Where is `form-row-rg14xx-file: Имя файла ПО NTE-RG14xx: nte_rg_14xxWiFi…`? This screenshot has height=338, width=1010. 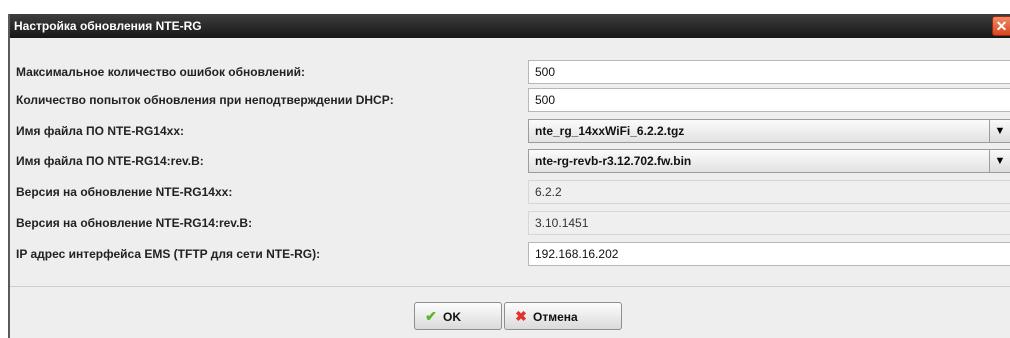
form-row-rg14xx-file: Имя файла ПО NTE-RG14xx: nte_rg_14xxWiFi… is located at coordinates (510, 131).